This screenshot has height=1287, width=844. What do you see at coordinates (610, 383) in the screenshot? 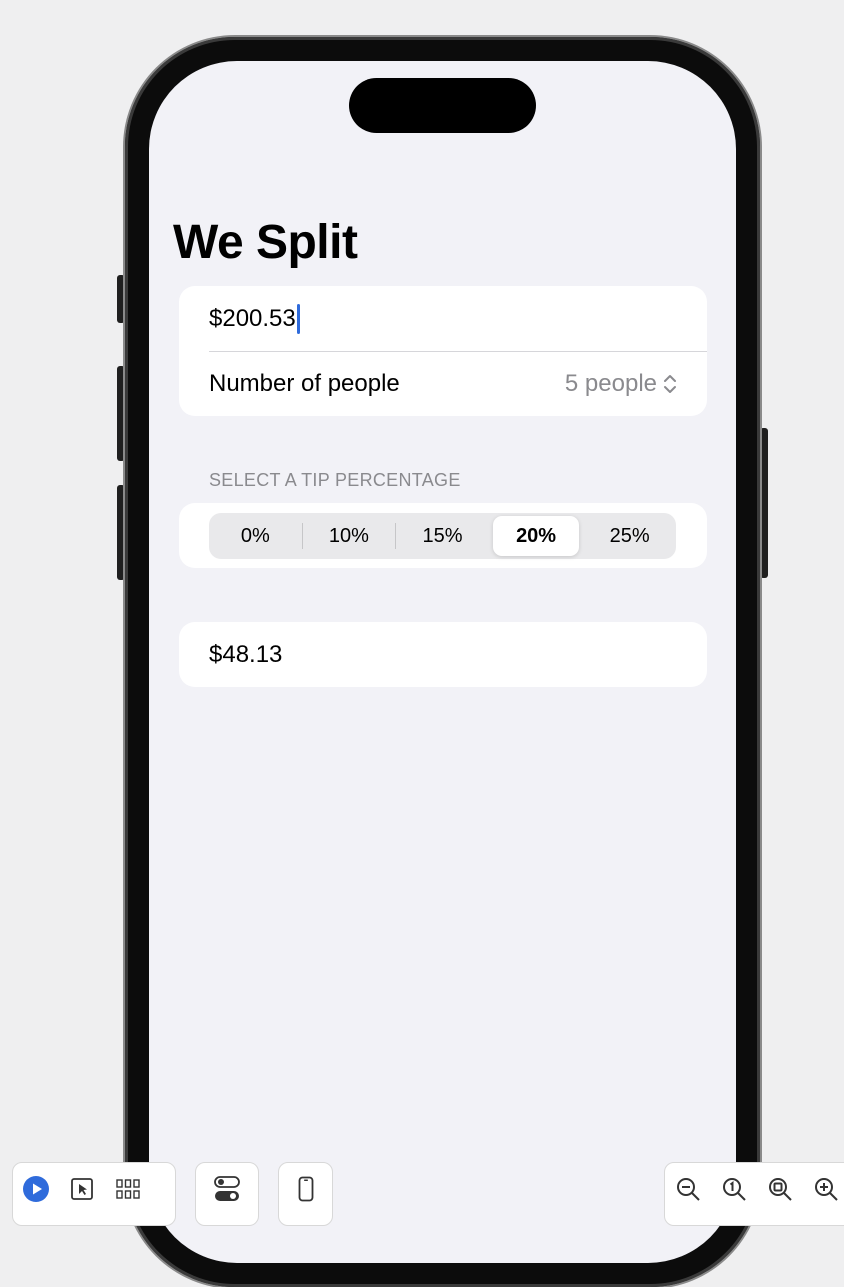
I see `people-value: 5 people` at bounding box center [610, 383].